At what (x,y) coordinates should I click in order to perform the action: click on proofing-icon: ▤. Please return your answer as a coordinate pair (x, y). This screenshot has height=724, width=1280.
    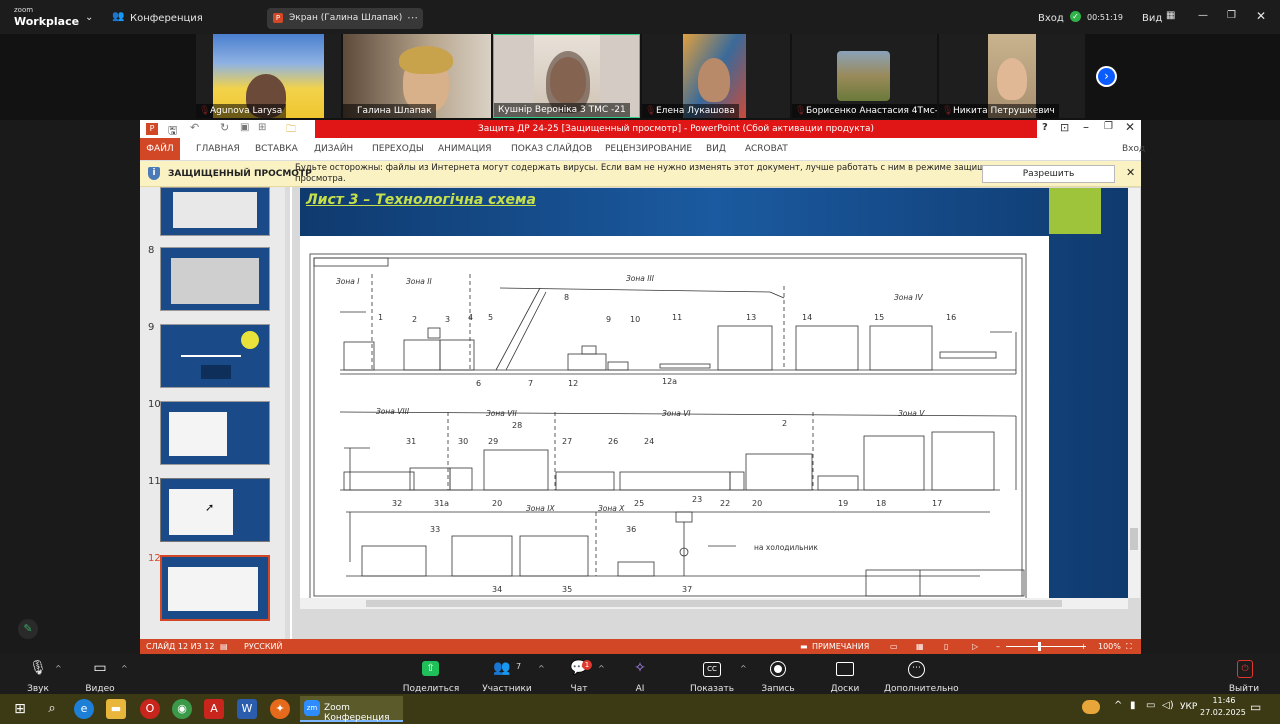
    Looking at the image, I should click on (224, 646).